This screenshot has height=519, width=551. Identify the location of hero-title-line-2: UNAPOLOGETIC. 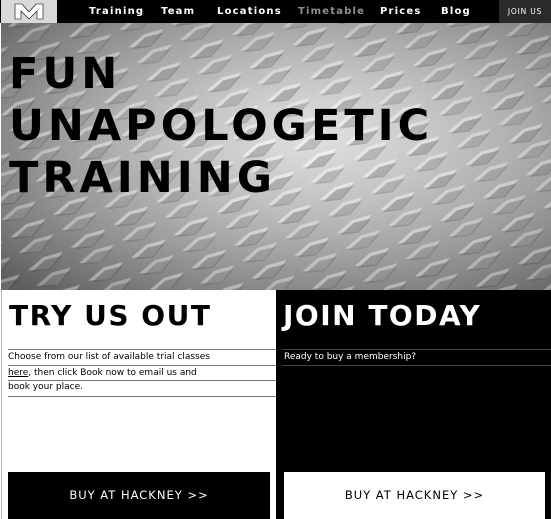
(221, 126).